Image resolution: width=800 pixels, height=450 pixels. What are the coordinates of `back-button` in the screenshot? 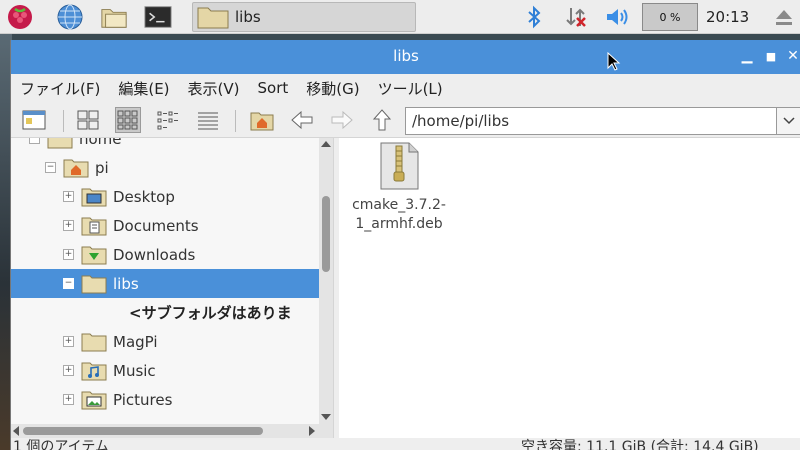 It's located at (302, 120).